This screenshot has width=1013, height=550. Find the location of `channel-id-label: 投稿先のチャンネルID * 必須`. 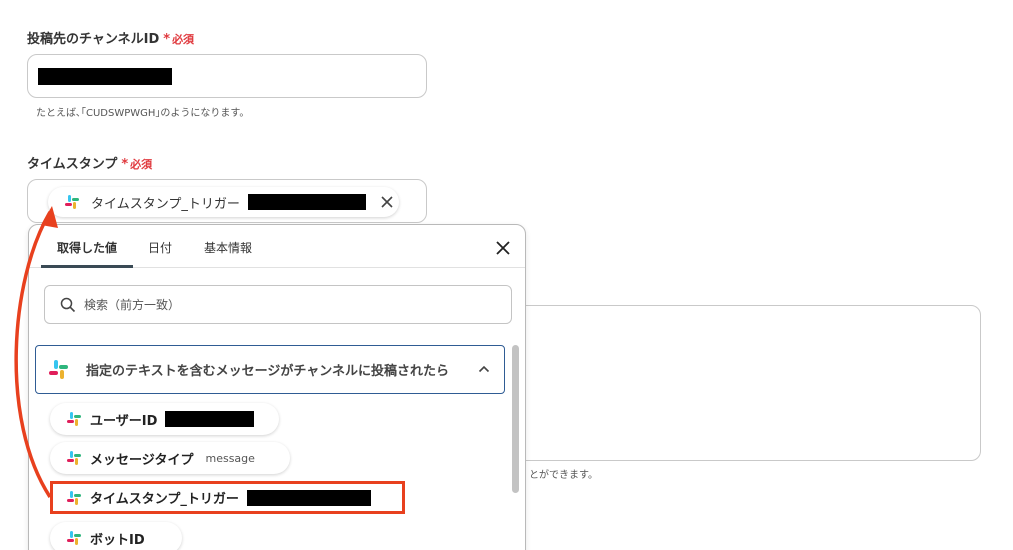

channel-id-label: 投稿先のチャンネルID * 必須 is located at coordinates (110, 37).